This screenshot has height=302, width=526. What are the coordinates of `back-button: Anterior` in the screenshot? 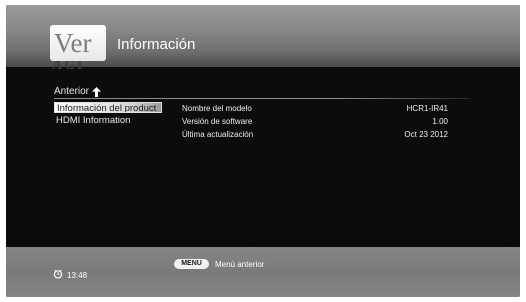 It's located at (78, 91).